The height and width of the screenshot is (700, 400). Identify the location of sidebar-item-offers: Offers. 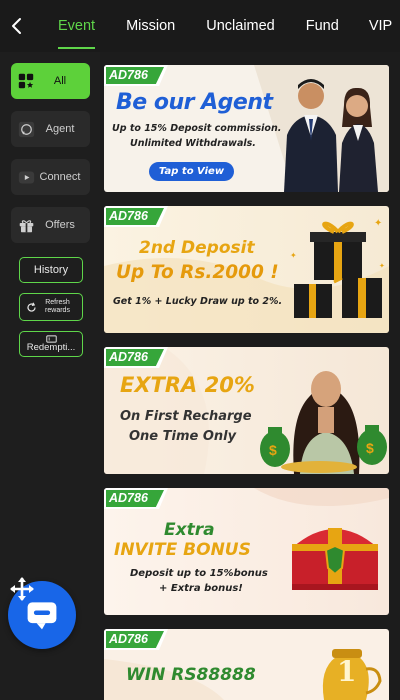
(50, 225).